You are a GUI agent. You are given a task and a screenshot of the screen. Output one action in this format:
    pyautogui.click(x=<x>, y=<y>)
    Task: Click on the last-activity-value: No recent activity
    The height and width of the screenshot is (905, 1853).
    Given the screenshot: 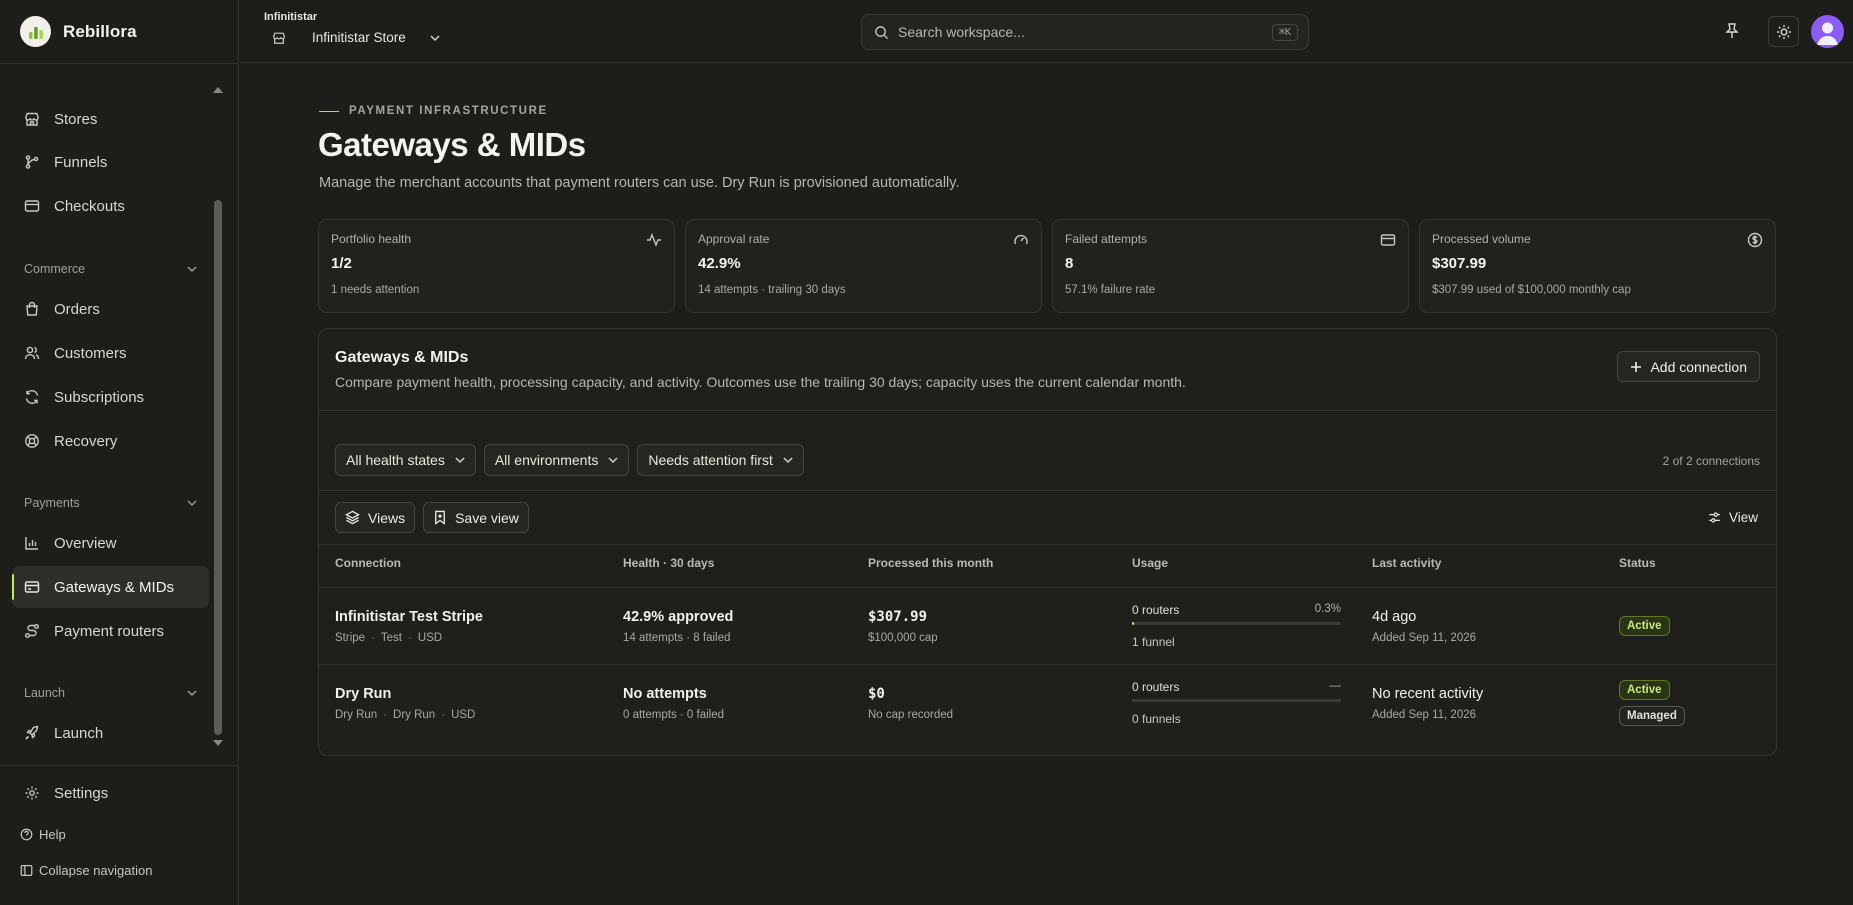 What is the action you would take?
    pyautogui.click(x=1428, y=694)
    